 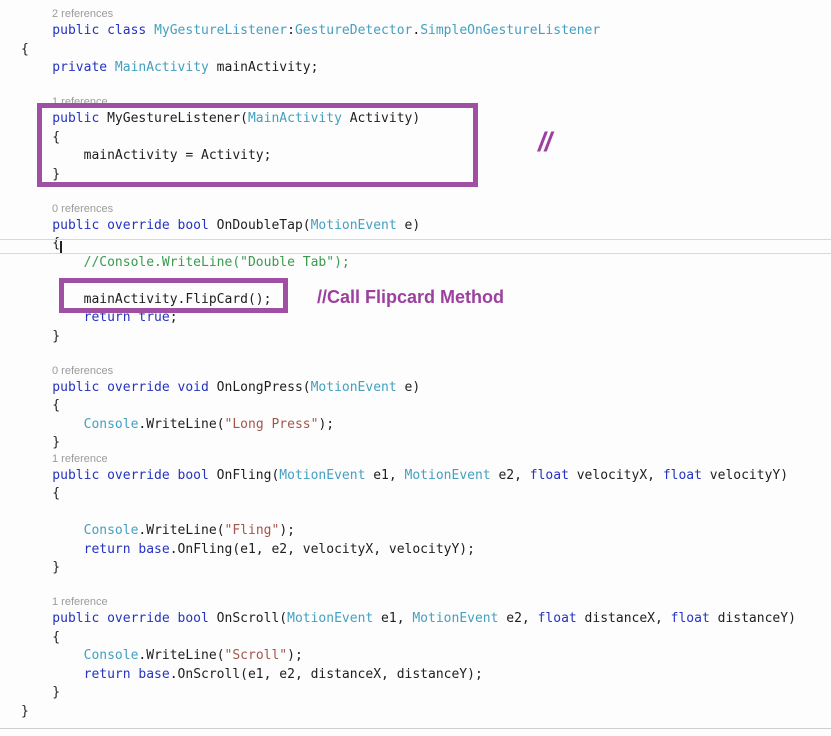 What do you see at coordinates (623, 618) in the screenshot?
I see `code-token-plain: distanceX,` at bounding box center [623, 618].